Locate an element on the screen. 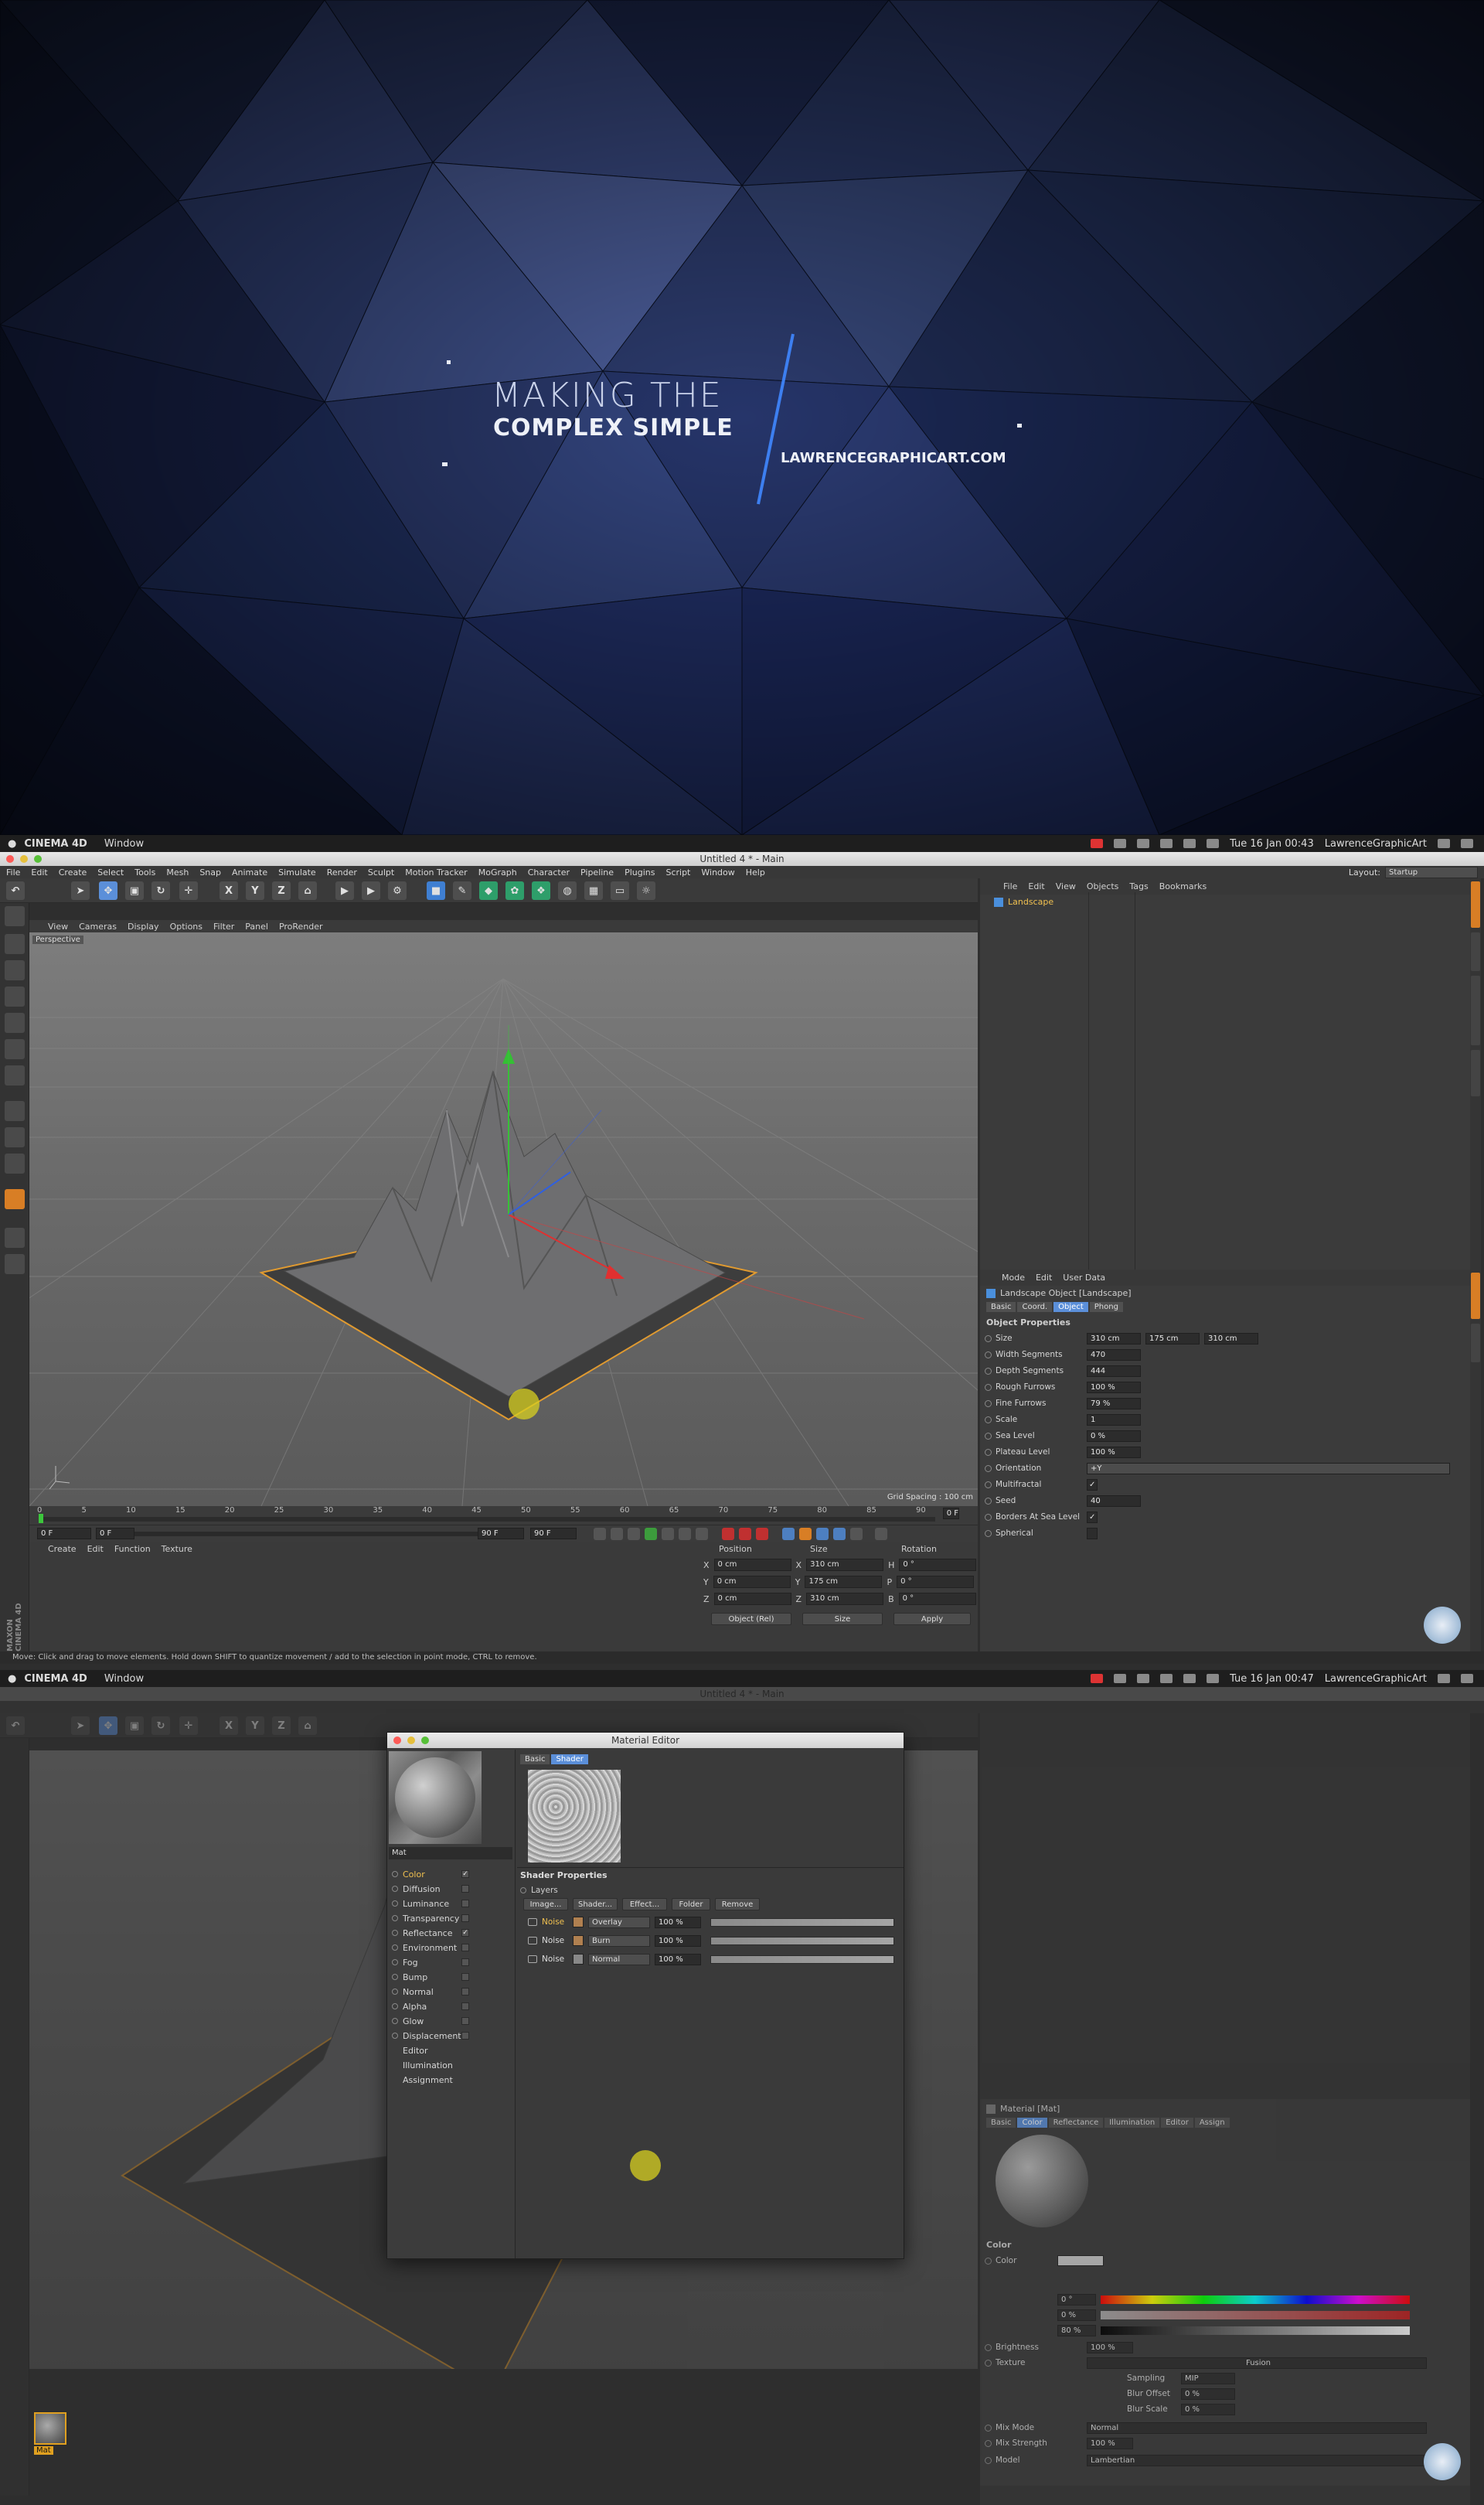 This screenshot has height=2505, width=1484. shader-layer-row: Noise Normal 100 % is located at coordinates (711, 1959).